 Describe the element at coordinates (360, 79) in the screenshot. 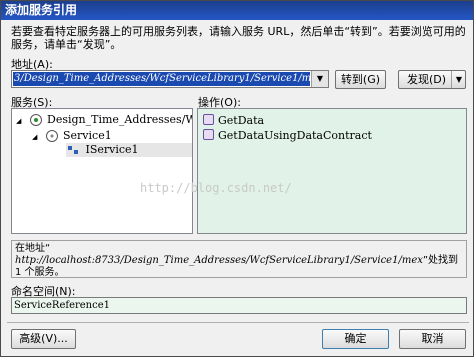

I see `goto-button: 转到(G)` at that location.